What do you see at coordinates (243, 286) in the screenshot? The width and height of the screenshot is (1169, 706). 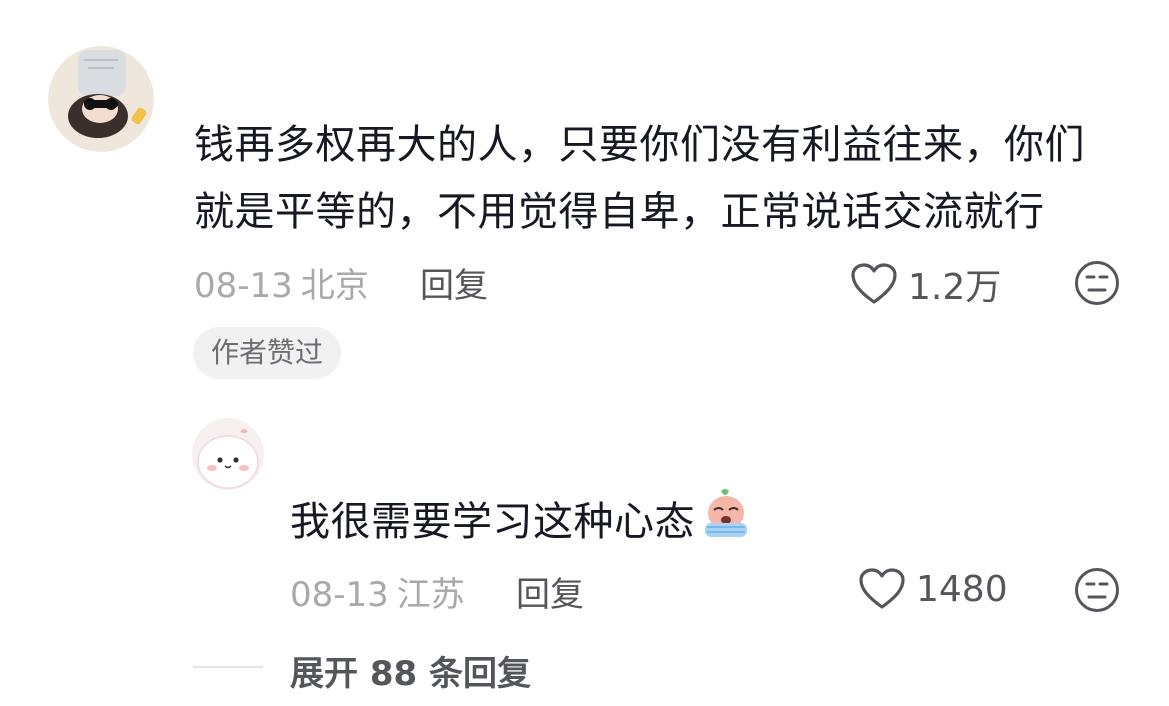 I see `comment-date: 08-13` at bounding box center [243, 286].